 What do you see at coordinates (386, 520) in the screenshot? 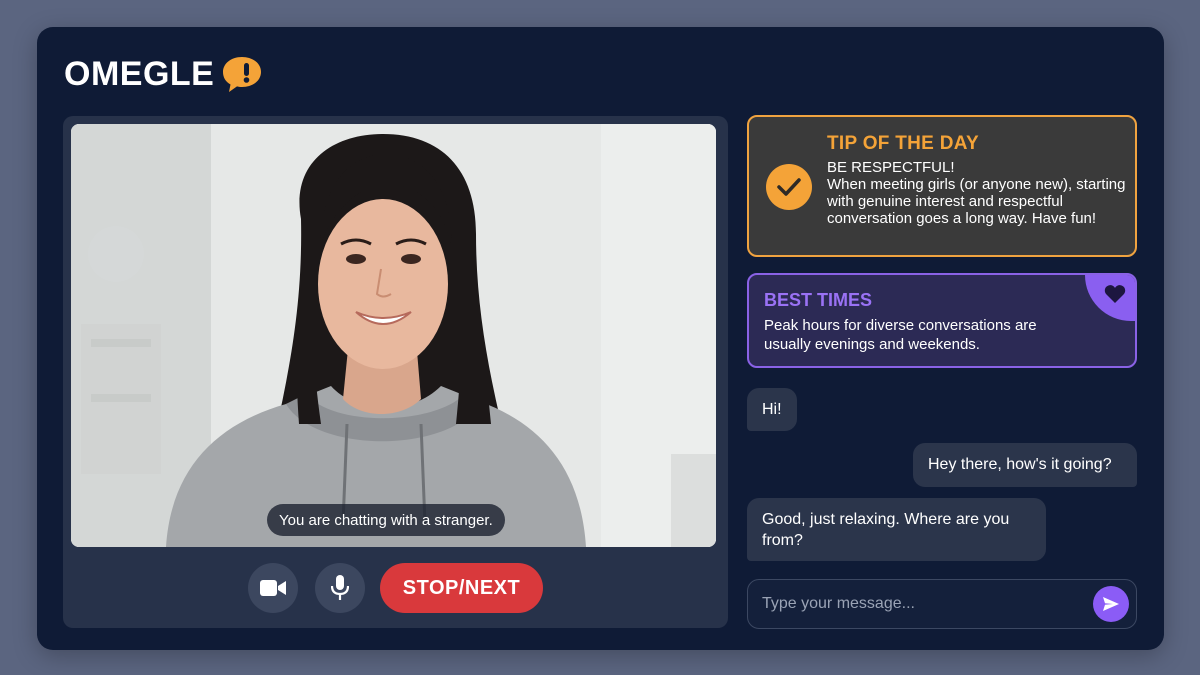
I see `chat-status-caption: You are chatting with a stranger.` at bounding box center [386, 520].